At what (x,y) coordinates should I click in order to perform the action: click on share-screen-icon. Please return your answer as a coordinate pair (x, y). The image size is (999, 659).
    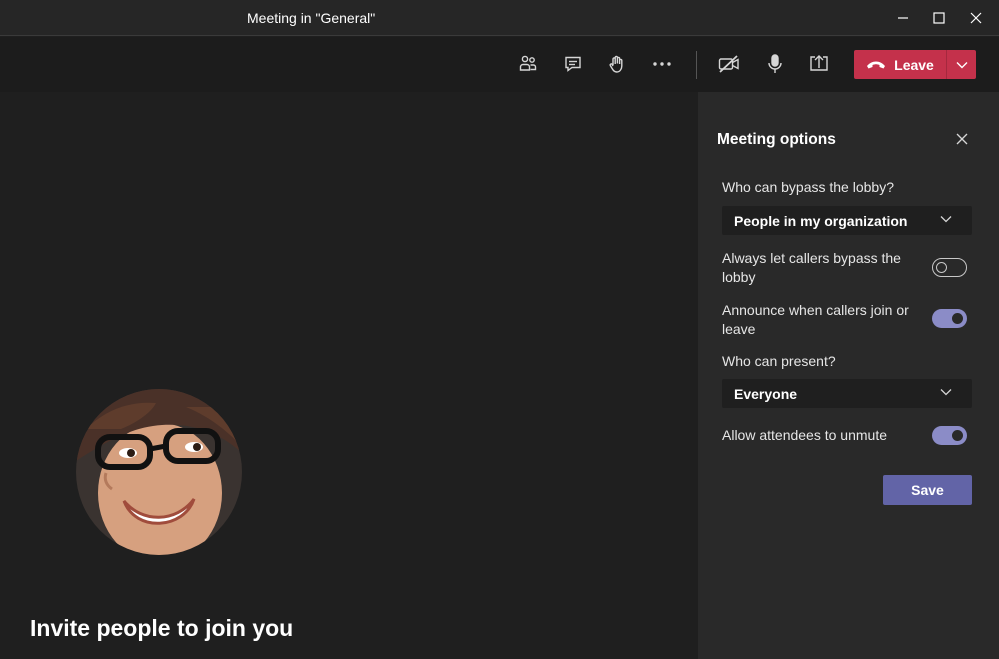
    Looking at the image, I should click on (819, 63).